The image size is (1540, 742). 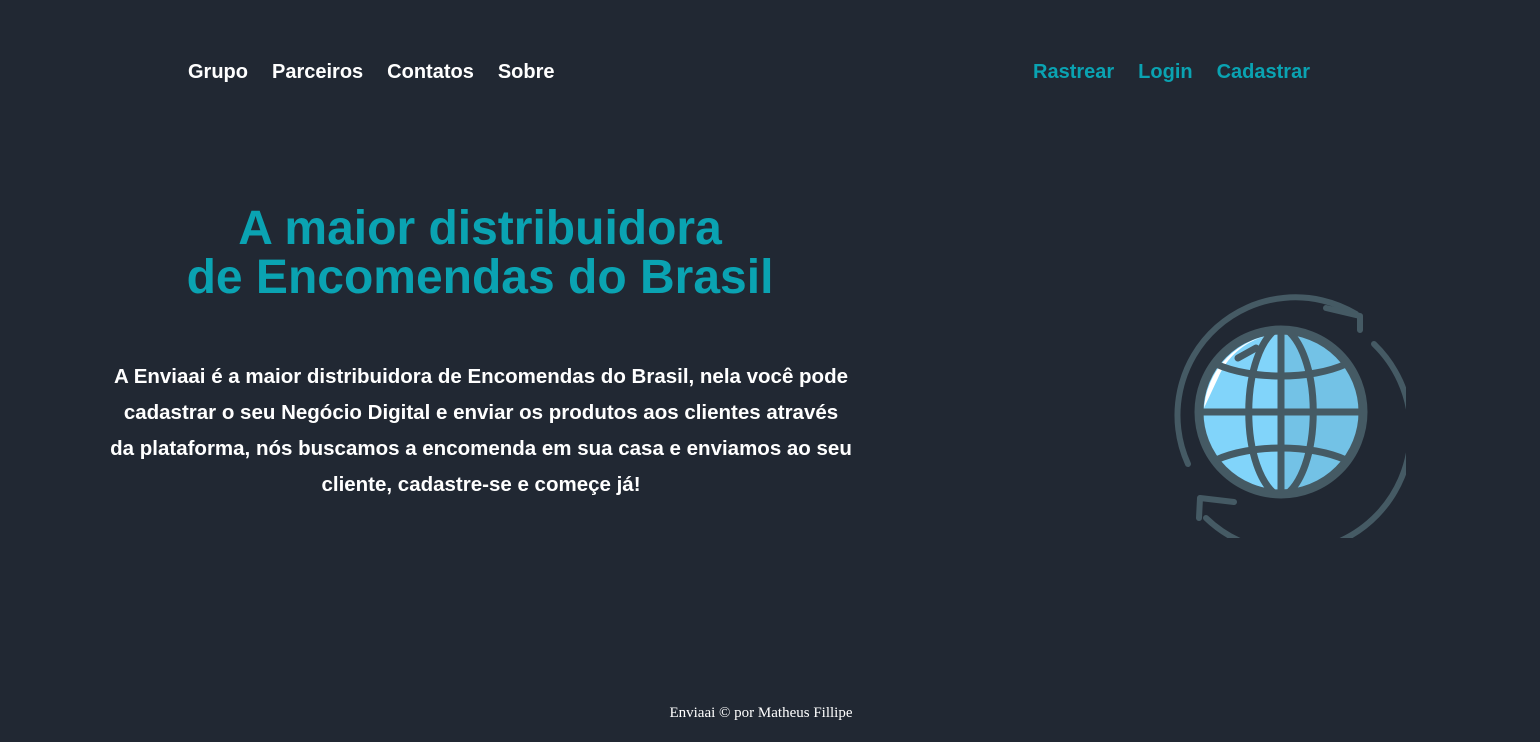 I want to click on nav-link-sobre: Sobre, so click(x=526, y=72).